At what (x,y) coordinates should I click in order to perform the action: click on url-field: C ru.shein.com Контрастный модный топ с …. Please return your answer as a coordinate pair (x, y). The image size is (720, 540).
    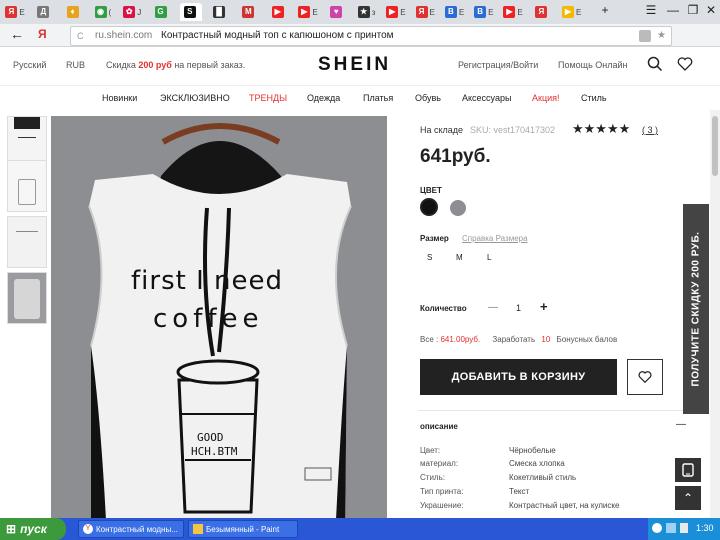
    Looking at the image, I should click on (371, 36).